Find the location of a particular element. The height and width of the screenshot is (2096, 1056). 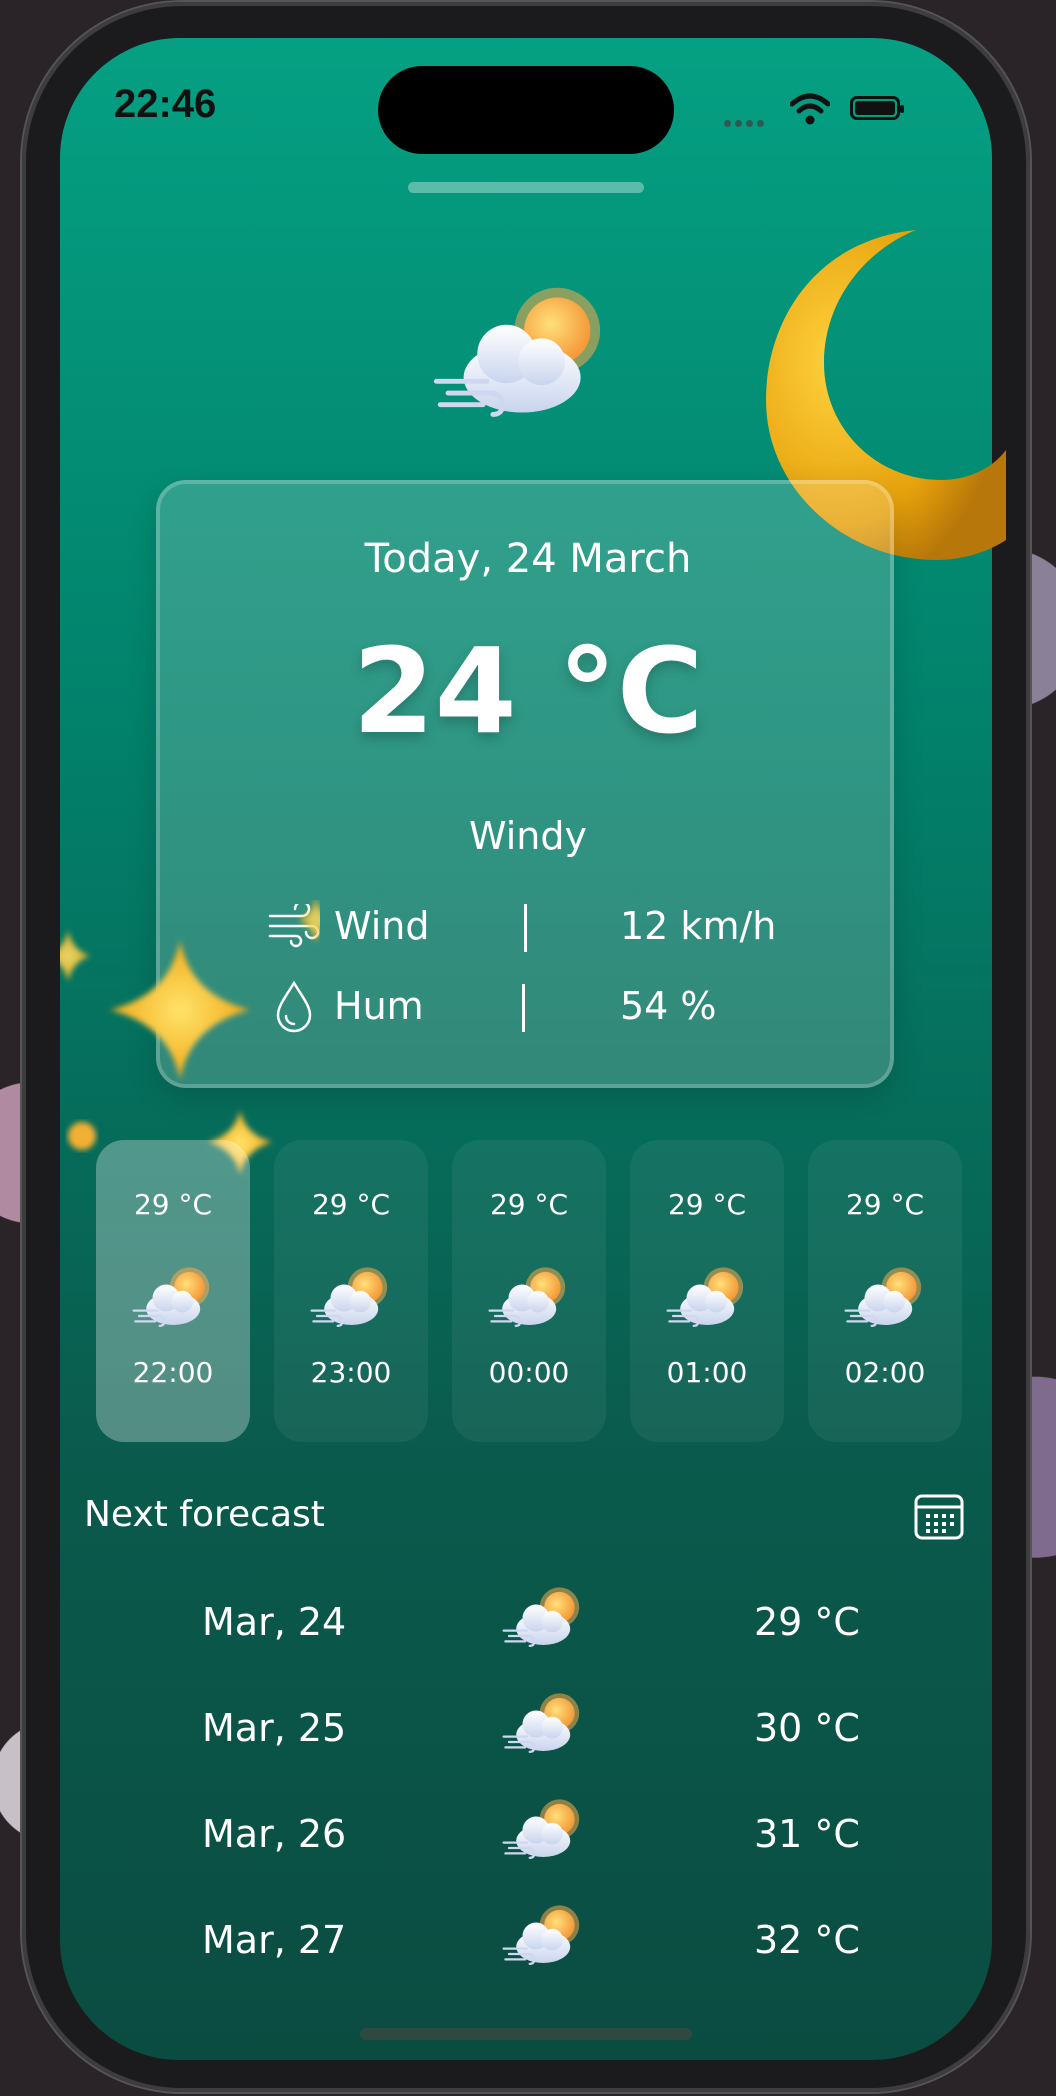

dynamic-island is located at coordinates (526, 110).